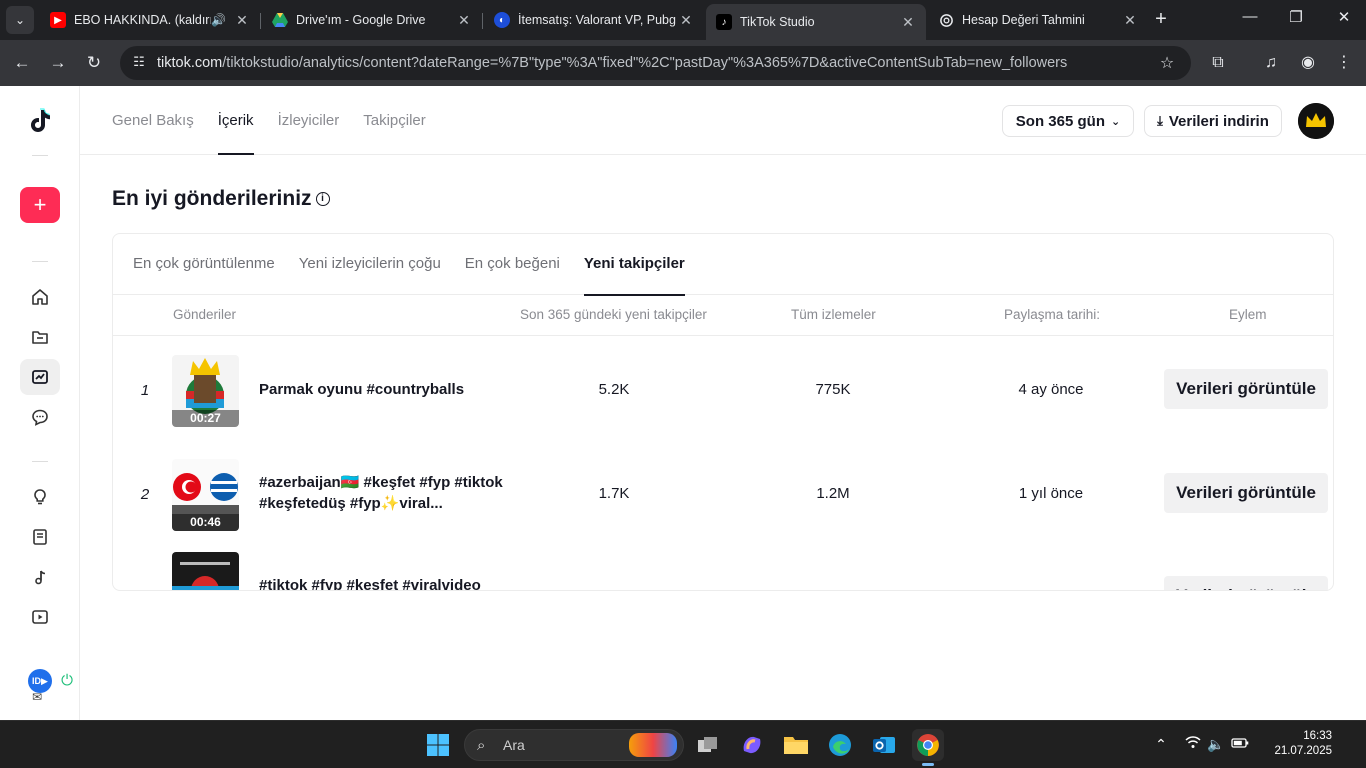 Image resolution: width=1366 pixels, height=768 pixels. What do you see at coordinates (40, 205) in the screenshot?
I see `upload-button: +` at bounding box center [40, 205].